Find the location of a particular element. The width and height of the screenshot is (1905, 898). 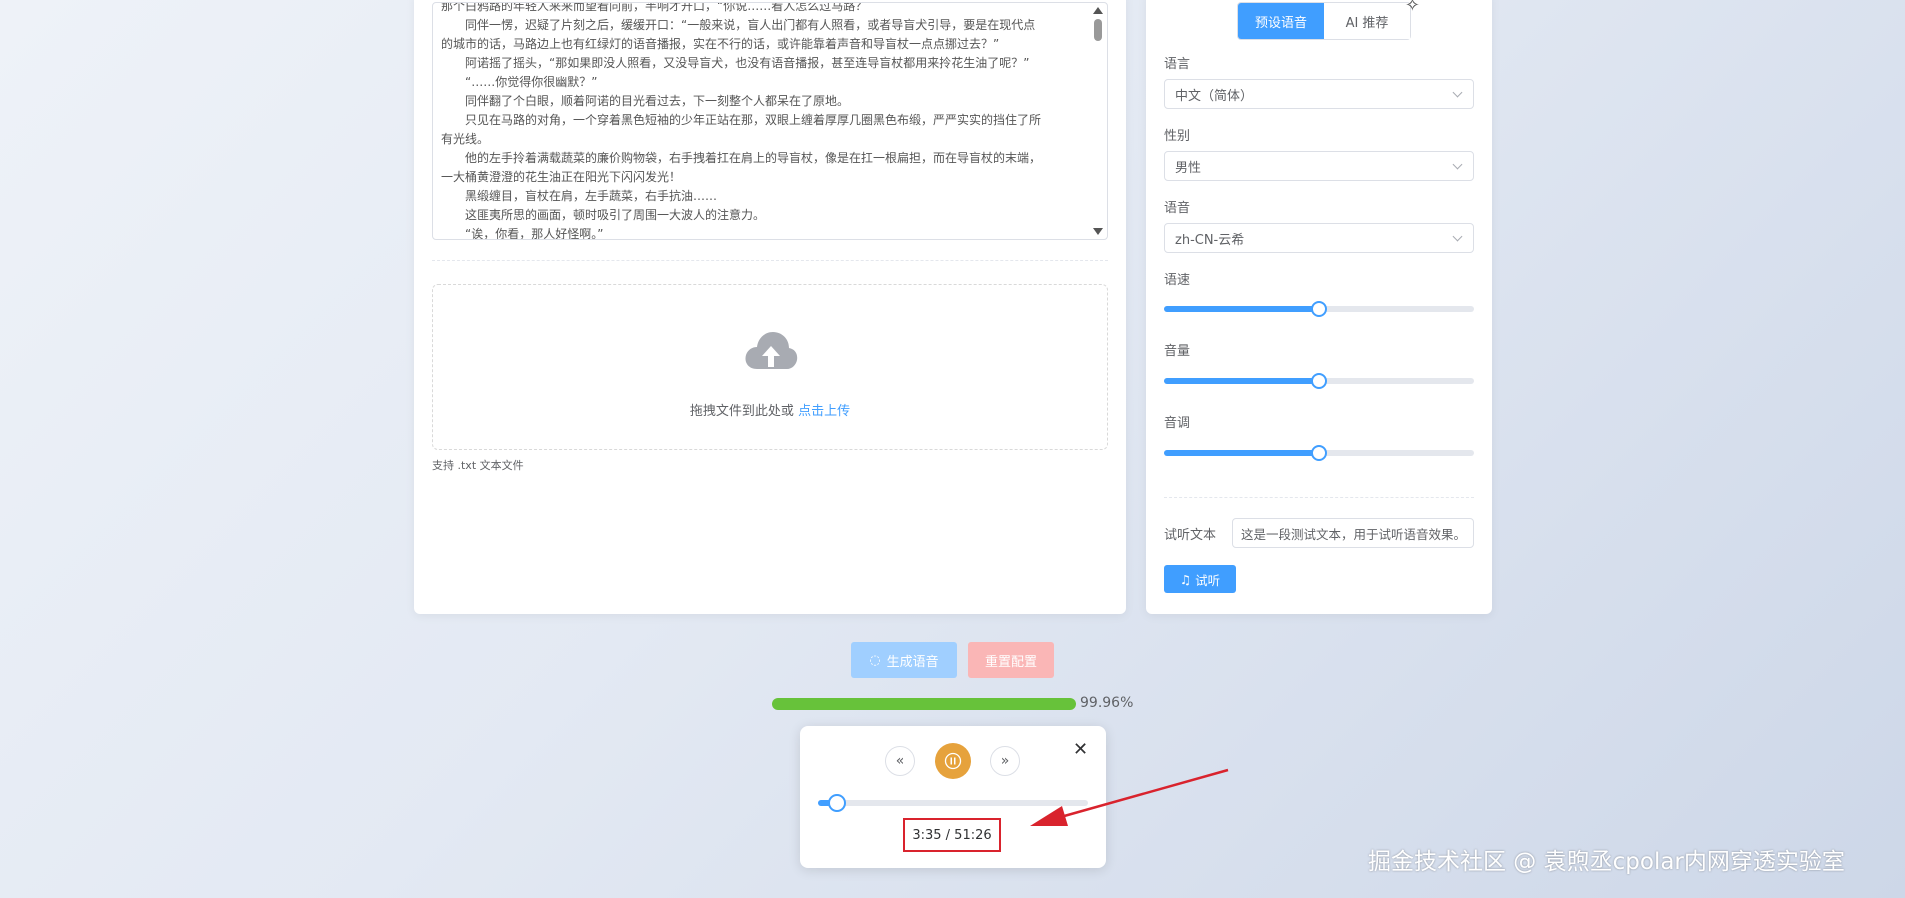

text-line: 有光线。 is located at coordinates (465, 139).